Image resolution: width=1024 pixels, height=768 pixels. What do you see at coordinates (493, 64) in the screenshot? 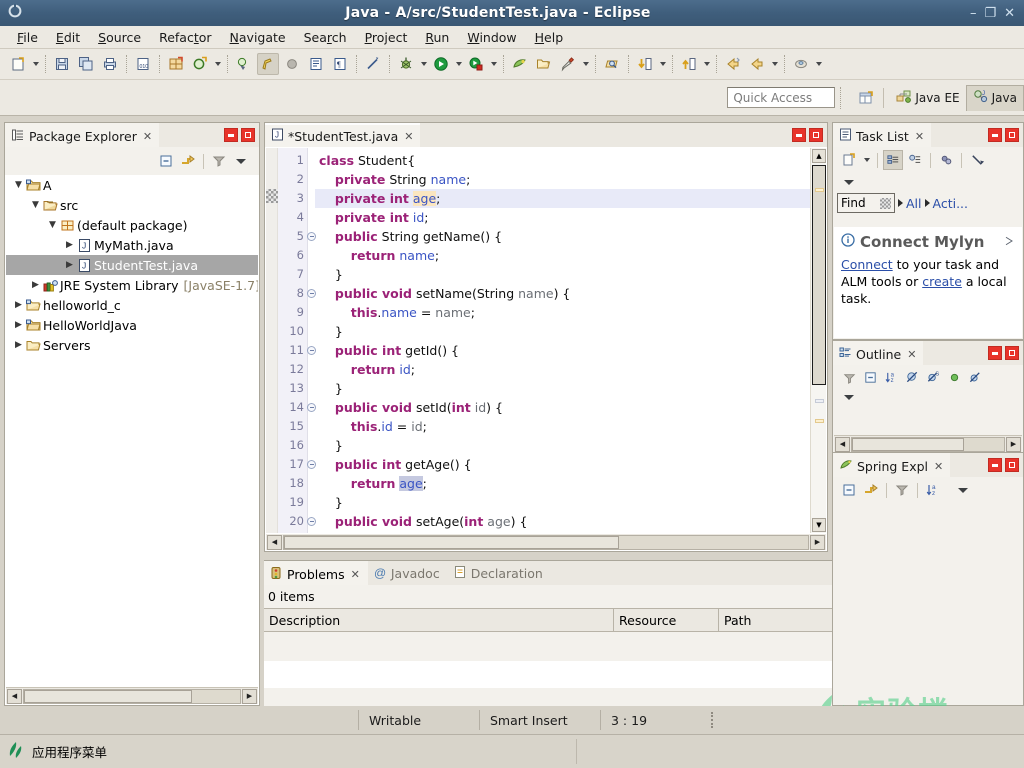
I see `run-external-tools-dropdown-arrow` at bounding box center [493, 64].